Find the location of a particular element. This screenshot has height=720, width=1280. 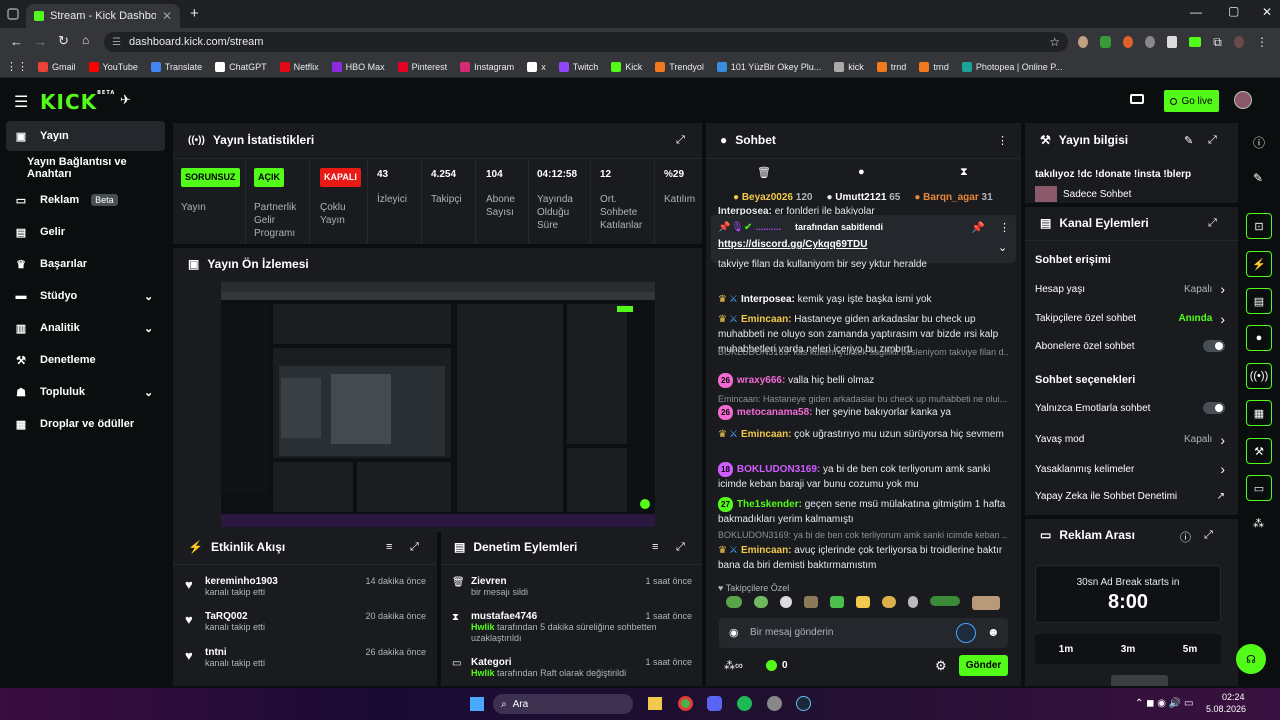

back-icon: ← is located at coordinates (16, 41).